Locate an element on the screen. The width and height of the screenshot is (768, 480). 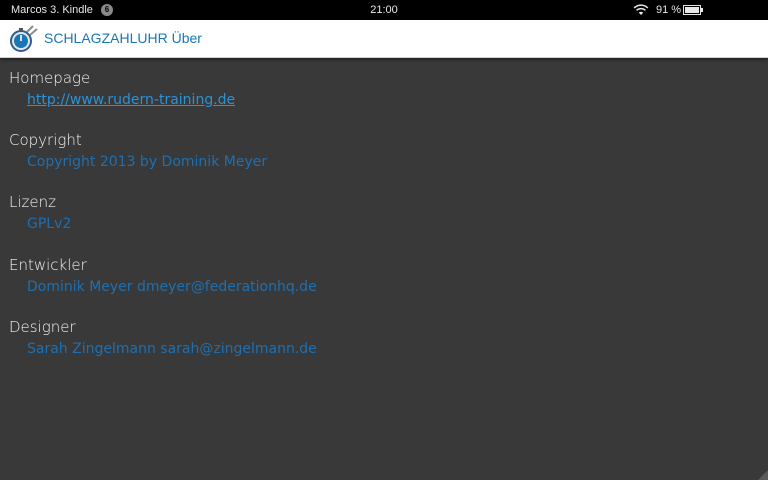
battery-percent: 91 % is located at coordinates (669, 10).